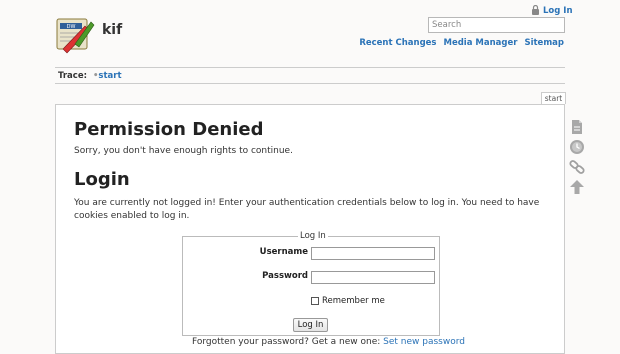 The height and width of the screenshot is (354, 620). I want to click on remember-me-label: Remember me, so click(353, 301).